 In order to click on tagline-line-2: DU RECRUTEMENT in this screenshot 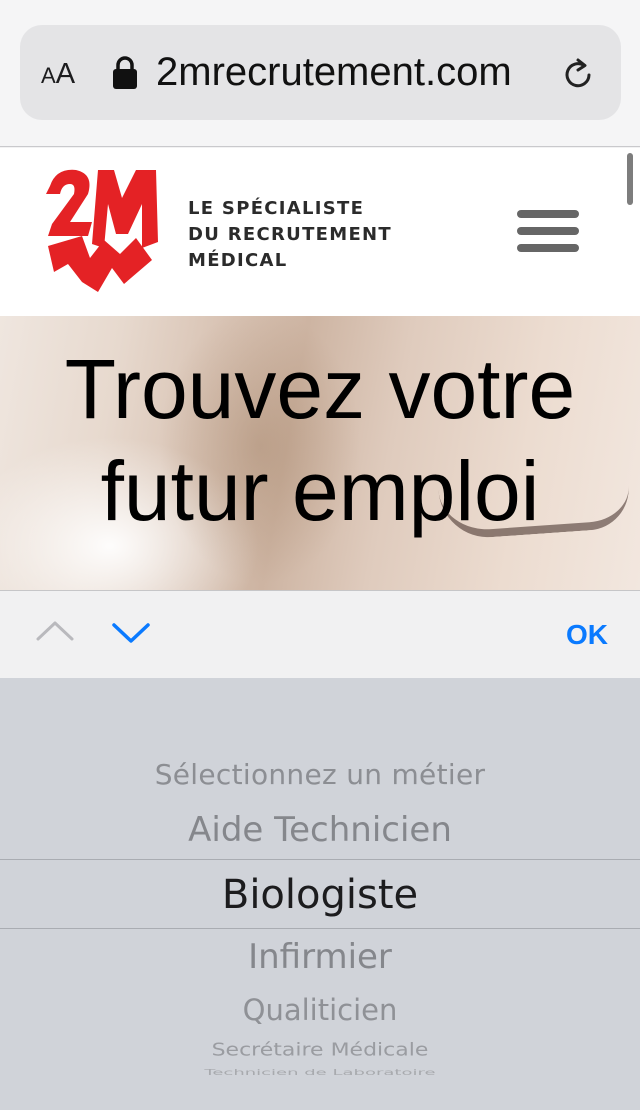, I will do `click(290, 234)`.